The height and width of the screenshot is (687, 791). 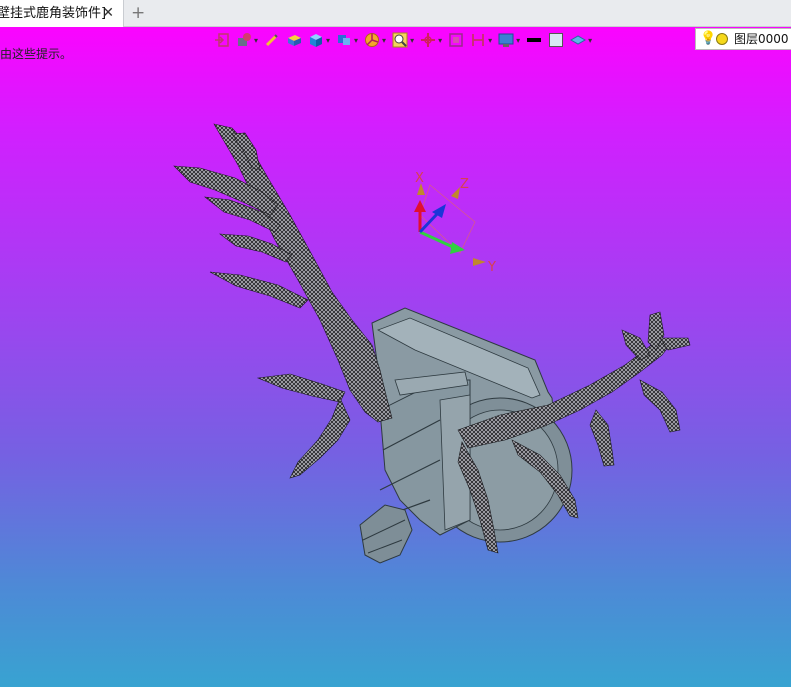 I want to click on triad-x-label: X, so click(x=419, y=178).